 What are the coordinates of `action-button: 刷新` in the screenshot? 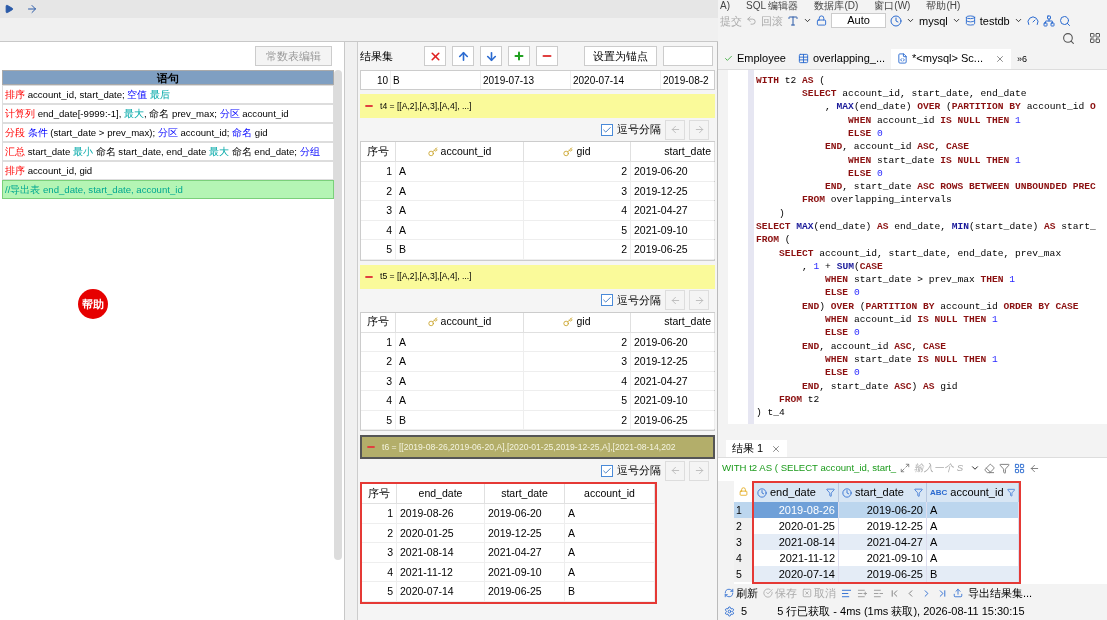 It's located at (741, 593).